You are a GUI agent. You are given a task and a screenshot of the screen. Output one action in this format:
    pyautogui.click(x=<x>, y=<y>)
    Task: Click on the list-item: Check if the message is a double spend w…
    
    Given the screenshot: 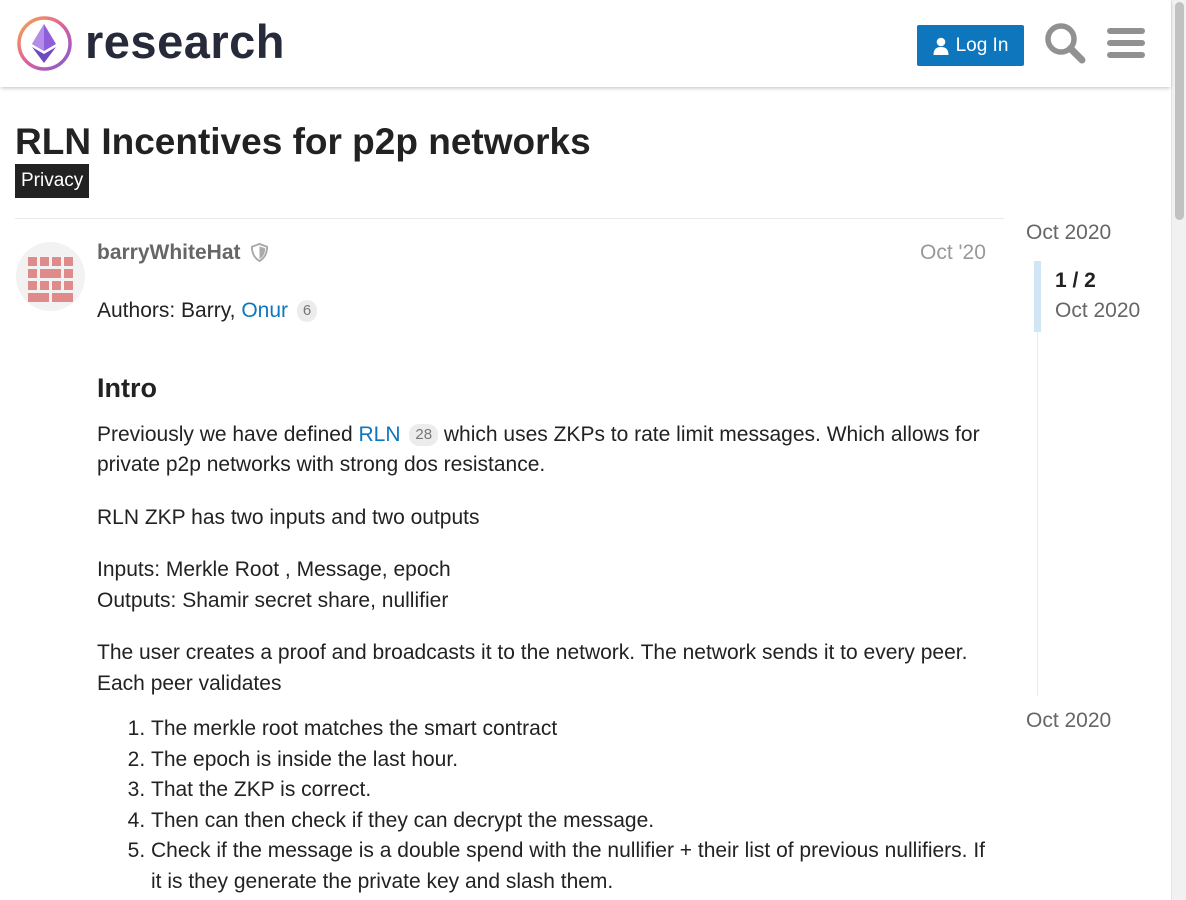 What is the action you would take?
    pyautogui.click(x=571, y=866)
    